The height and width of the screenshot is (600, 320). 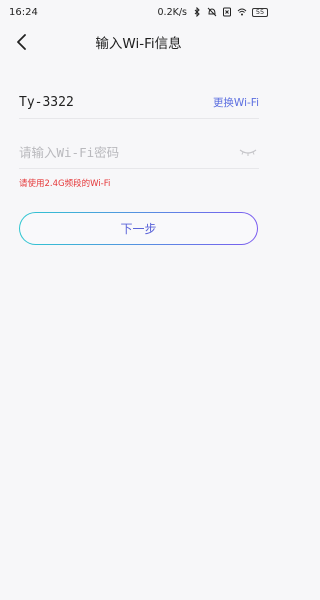 I want to click on alarm-mute-icon, so click(x=212, y=12).